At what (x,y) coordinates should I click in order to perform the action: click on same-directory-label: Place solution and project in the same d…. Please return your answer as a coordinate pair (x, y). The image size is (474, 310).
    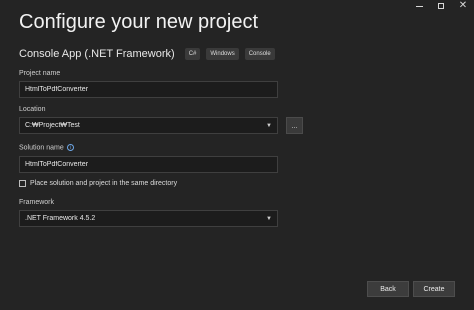
    Looking at the image, I should click on (104, 183).